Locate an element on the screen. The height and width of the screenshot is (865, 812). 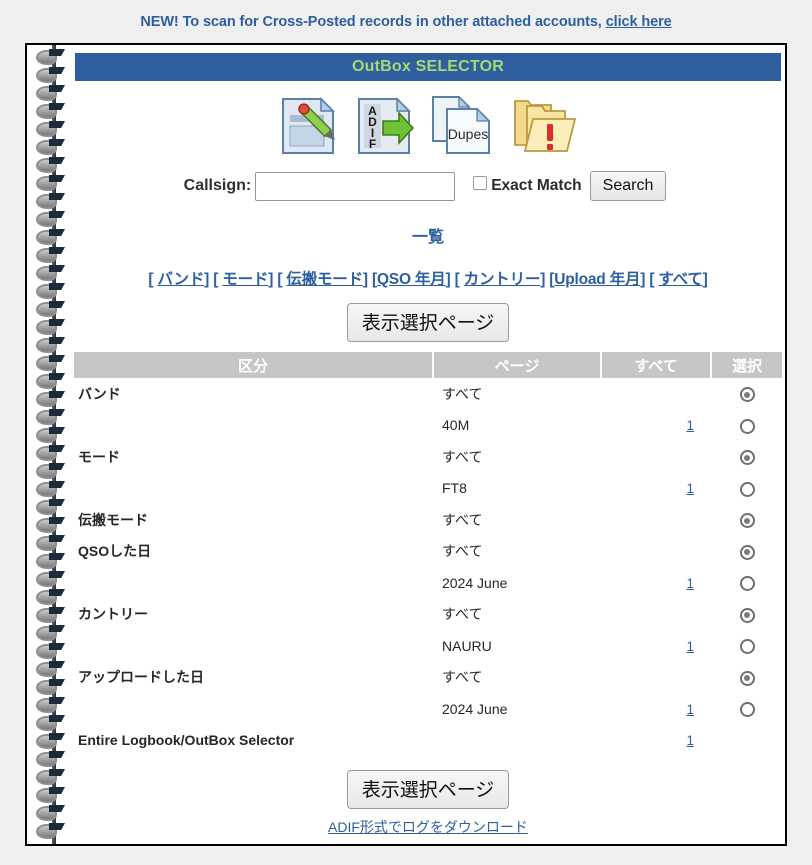
cell-page: 40M is located at coordinates (456, 425).